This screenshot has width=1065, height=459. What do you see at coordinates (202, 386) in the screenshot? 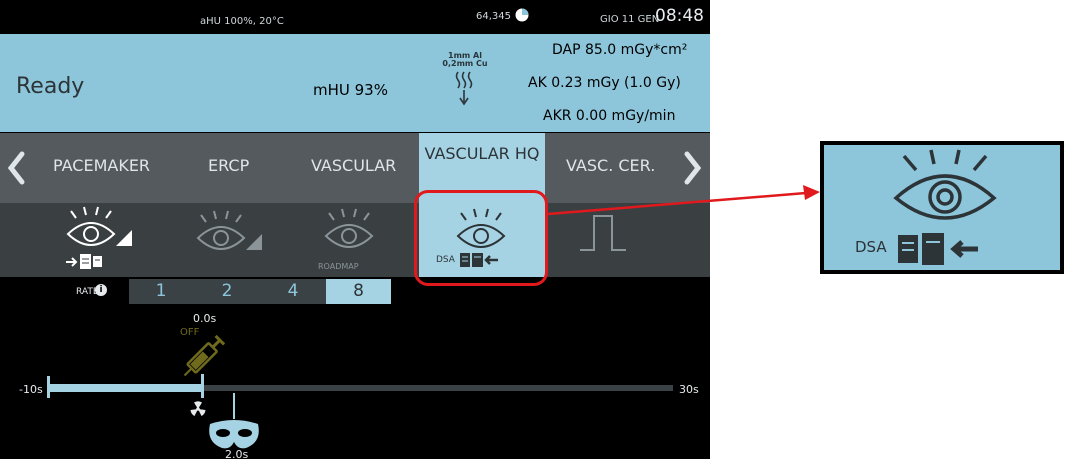
I see `timeline-injection-tick` at bounding box center [202, 386].